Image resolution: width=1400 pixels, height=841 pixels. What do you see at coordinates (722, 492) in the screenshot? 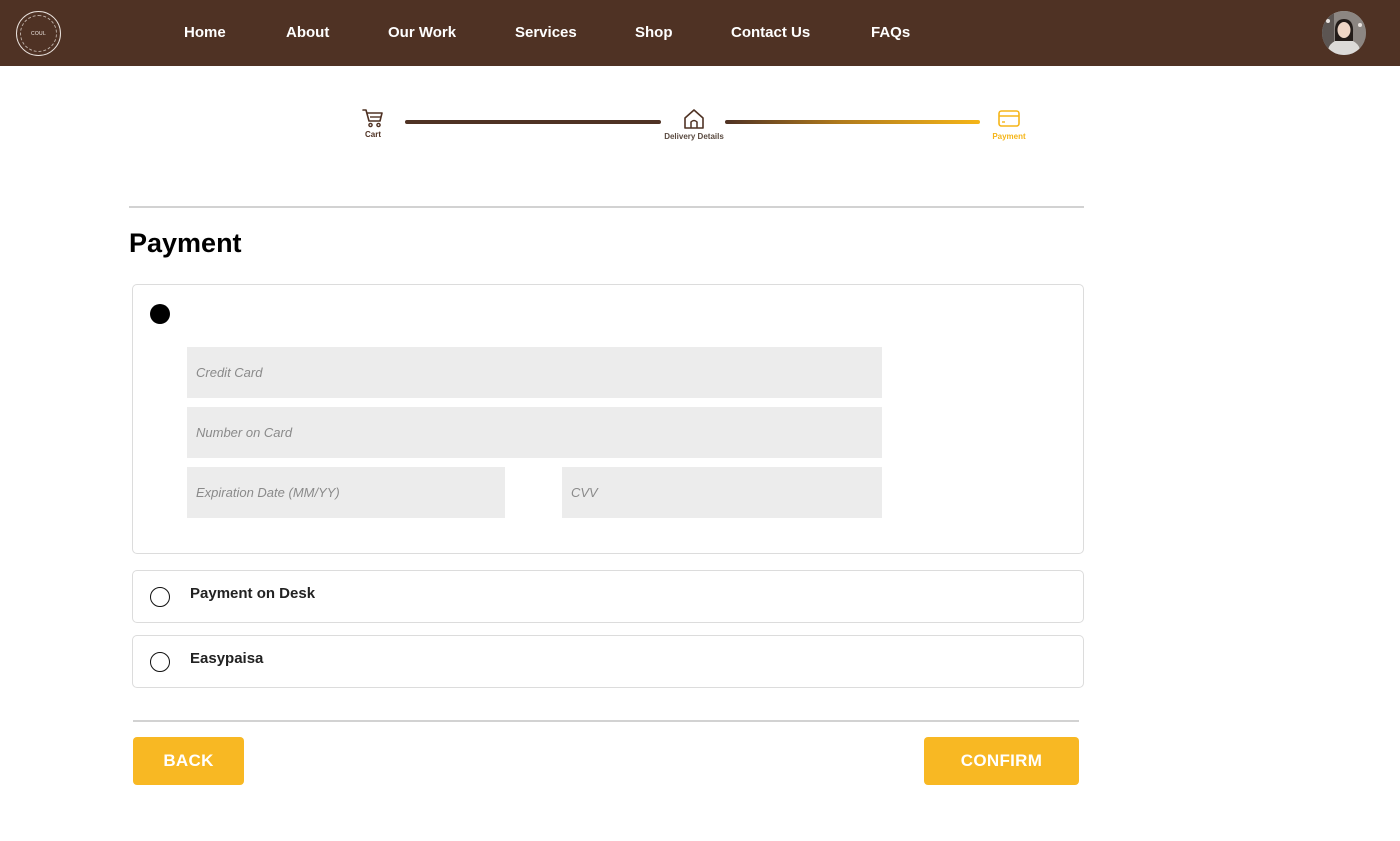
I see `cvv-input` at bounding box center [722, 492].